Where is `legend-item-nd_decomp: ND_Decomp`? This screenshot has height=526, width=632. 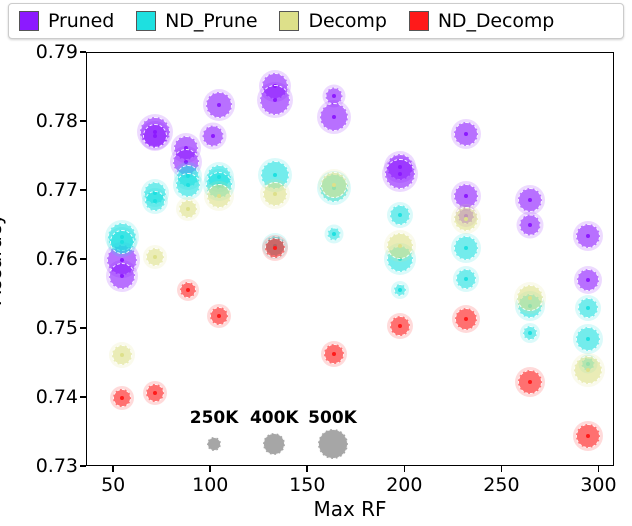 legend-item-nd_decomp: ND_Decomp is located at coordinates (481, 21).